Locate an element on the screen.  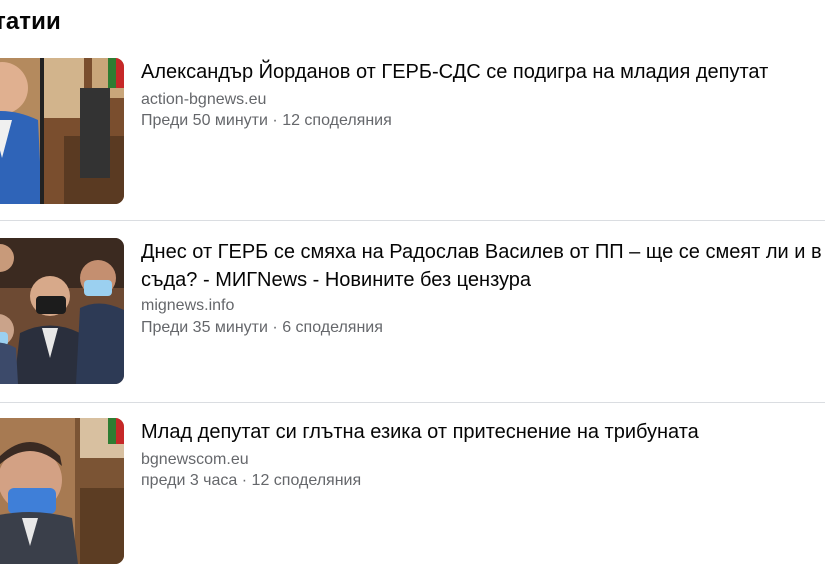
article-time: Преди 35 минути is located at coordinates (204, 327).